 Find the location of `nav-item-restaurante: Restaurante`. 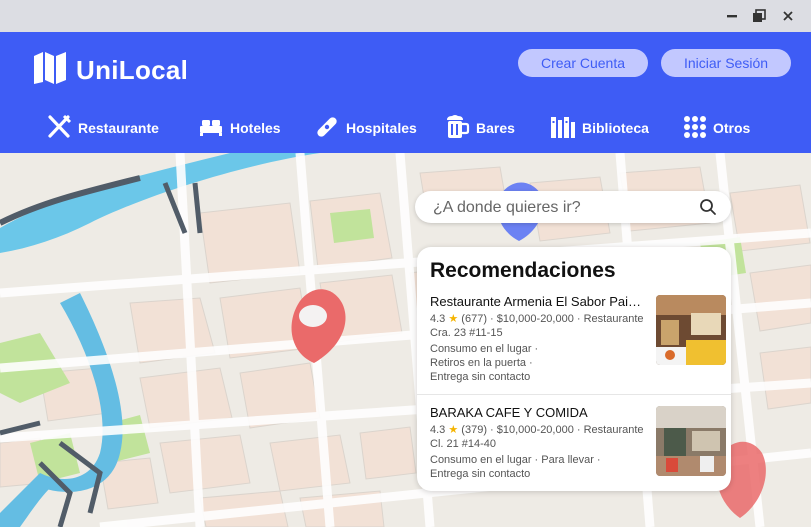

nav-item-restaurante: Restaurante is located at coordinates (102, 128).